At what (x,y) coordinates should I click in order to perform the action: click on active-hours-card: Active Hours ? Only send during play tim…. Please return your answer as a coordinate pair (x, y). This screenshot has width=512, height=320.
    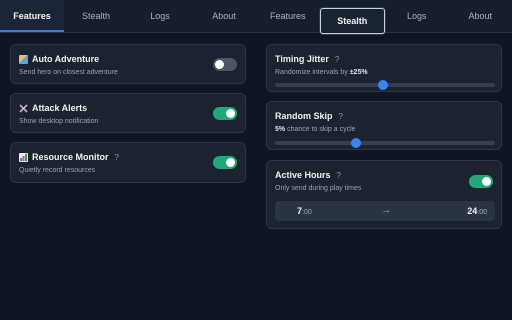
    Looking at the image, I should click on (384, 194).